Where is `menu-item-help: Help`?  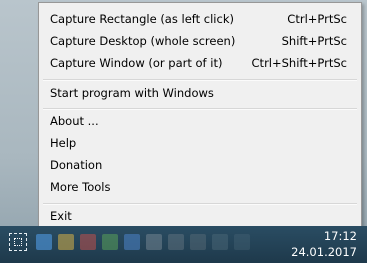
menu-item-help: Help is located at coordinates (200, 143).